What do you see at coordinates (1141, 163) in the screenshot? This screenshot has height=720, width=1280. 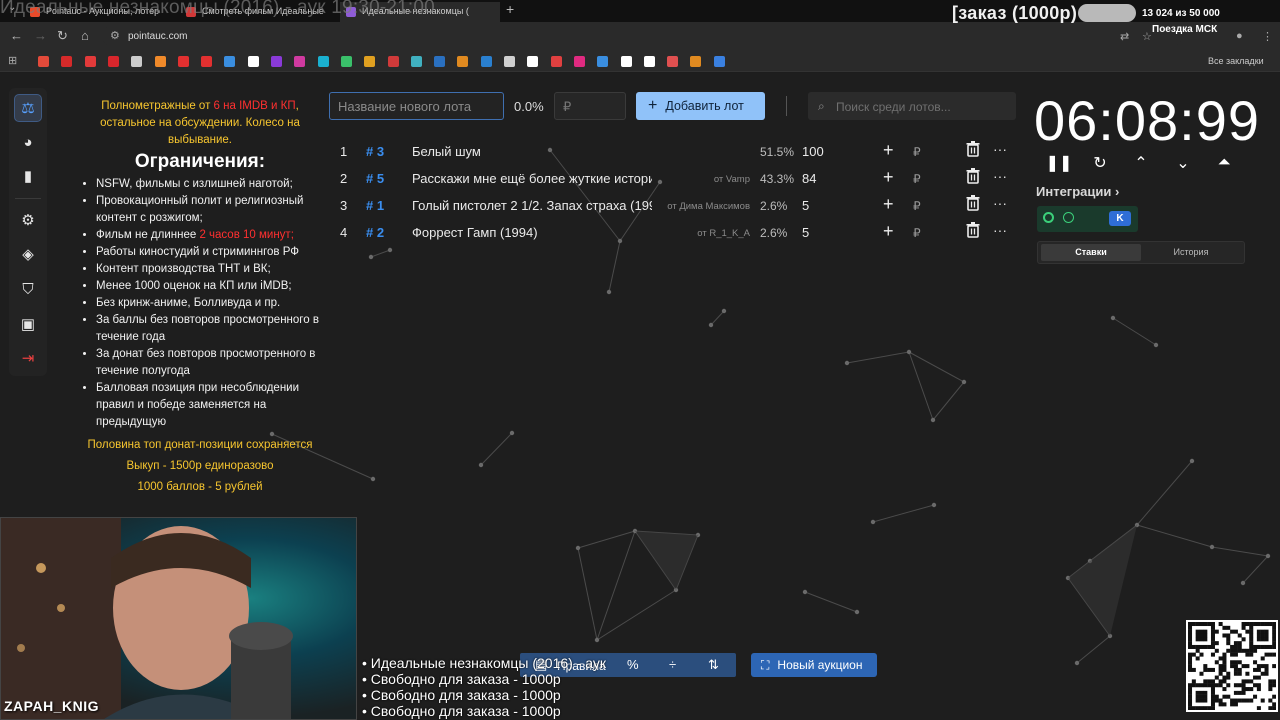 I see `add-time-icon: ⌃` at bounding box center [1141, 163].